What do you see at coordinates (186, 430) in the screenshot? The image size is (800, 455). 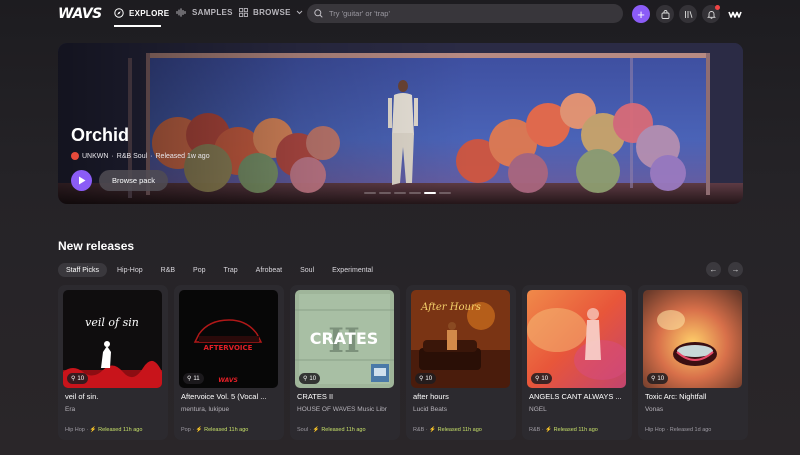 I see `release-genre: Pop` at bounding box center [186, 430].